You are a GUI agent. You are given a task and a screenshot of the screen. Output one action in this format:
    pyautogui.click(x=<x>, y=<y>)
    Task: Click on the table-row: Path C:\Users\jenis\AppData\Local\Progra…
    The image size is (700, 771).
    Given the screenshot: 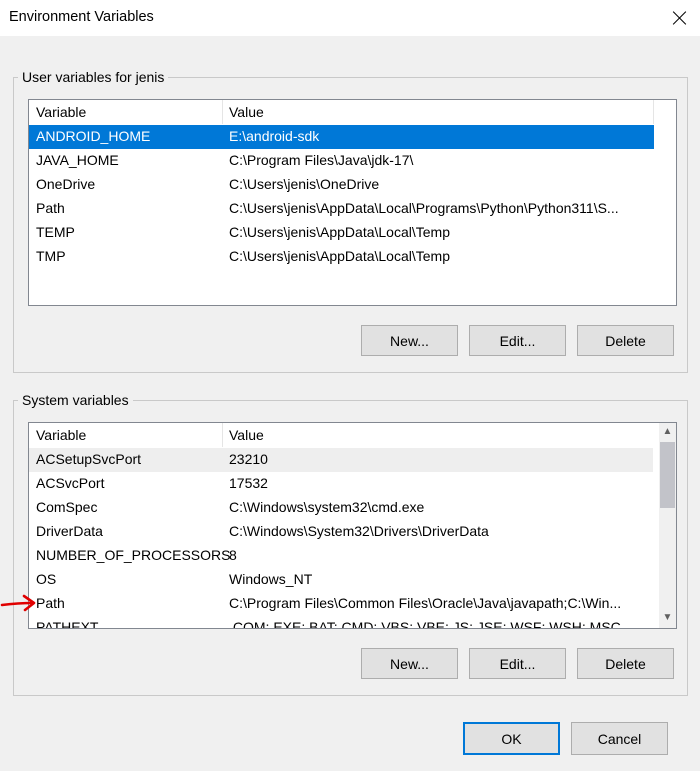 What is the action you would take?
    pyautogui.click(x=341, y=209)
    